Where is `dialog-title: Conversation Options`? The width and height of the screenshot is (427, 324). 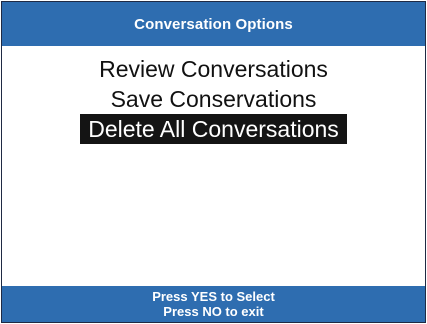
dialog-title: Conversation Options is located at coordinates (213, 24).